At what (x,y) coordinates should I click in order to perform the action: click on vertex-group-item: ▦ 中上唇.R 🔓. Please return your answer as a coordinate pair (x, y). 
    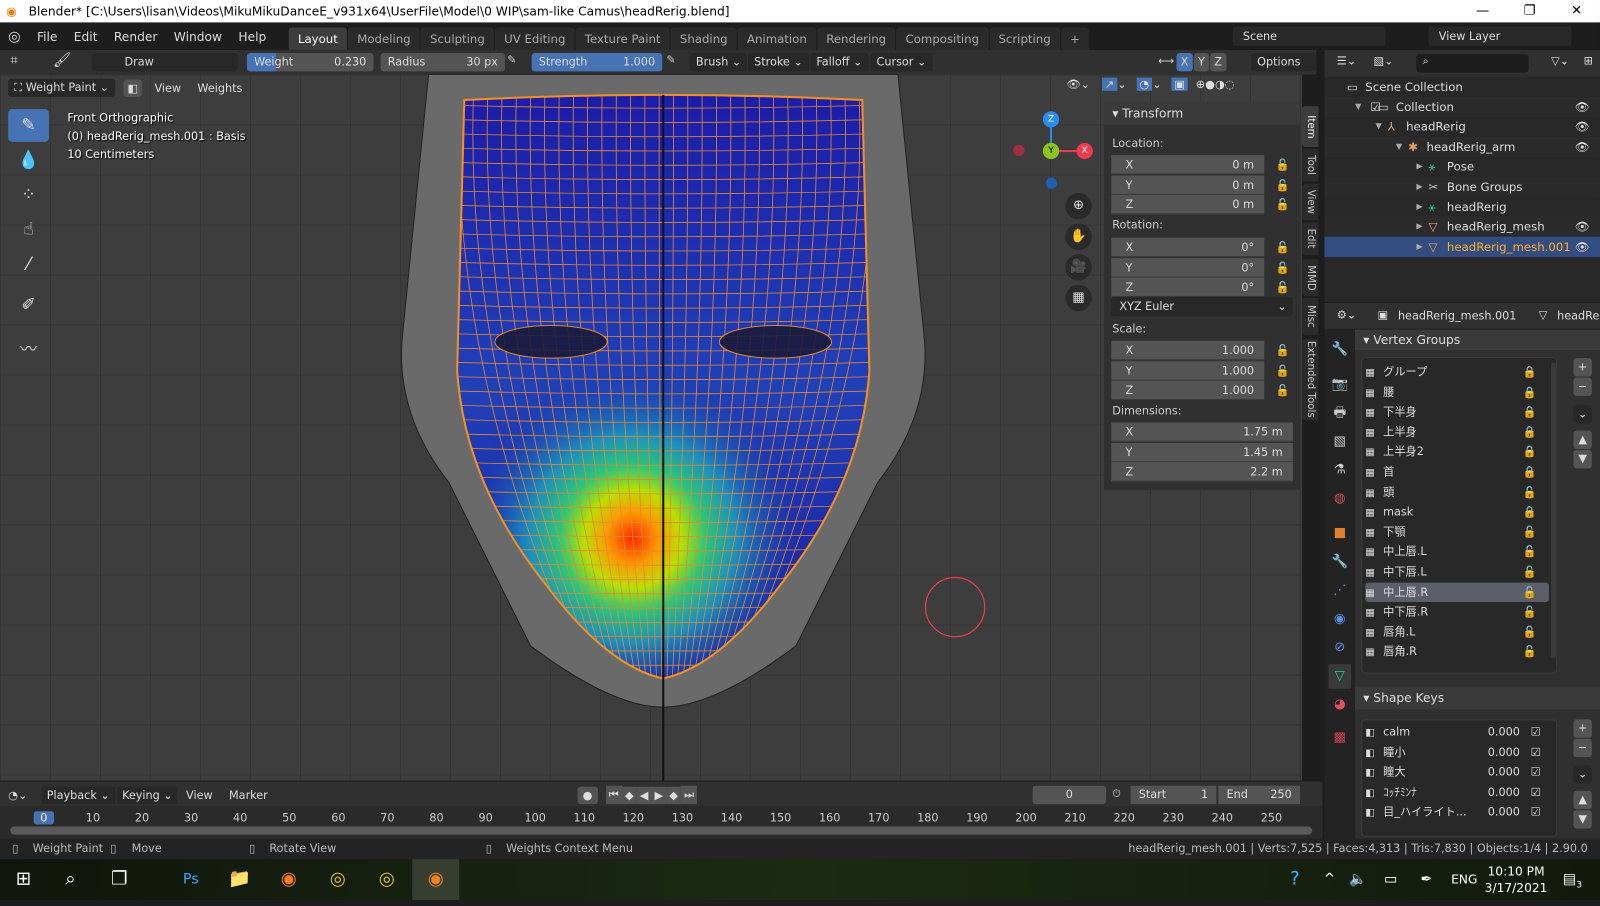
    Looking at the image, I should click on (1457, 592).